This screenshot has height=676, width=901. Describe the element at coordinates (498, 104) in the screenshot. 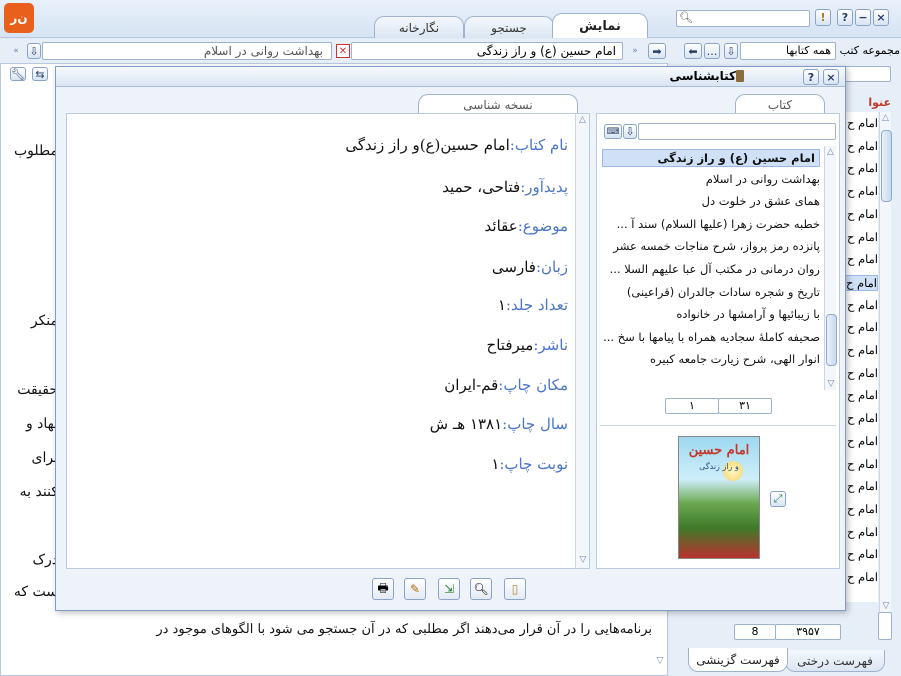

I see `tab-edition-info: نسخه شناسی` at that location.